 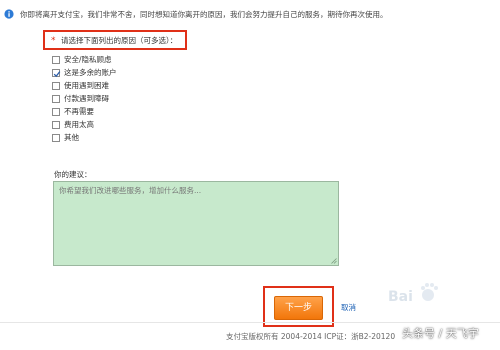 What do you see at coordinates (53, 41) in the screenshot?
I see `required-mark: *` at bounding box center [53, 41].